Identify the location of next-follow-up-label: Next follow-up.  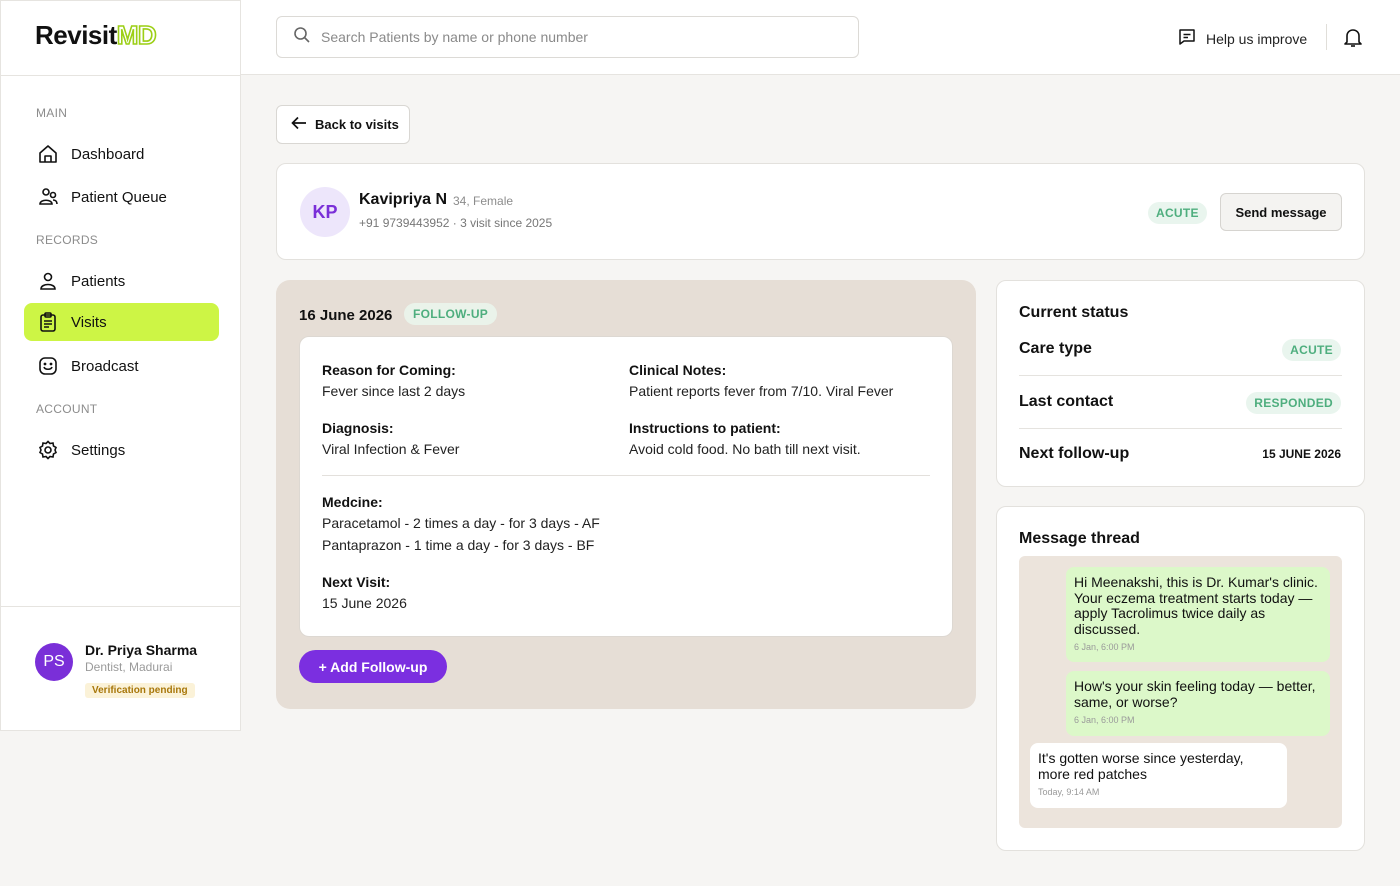
(1074, 453).